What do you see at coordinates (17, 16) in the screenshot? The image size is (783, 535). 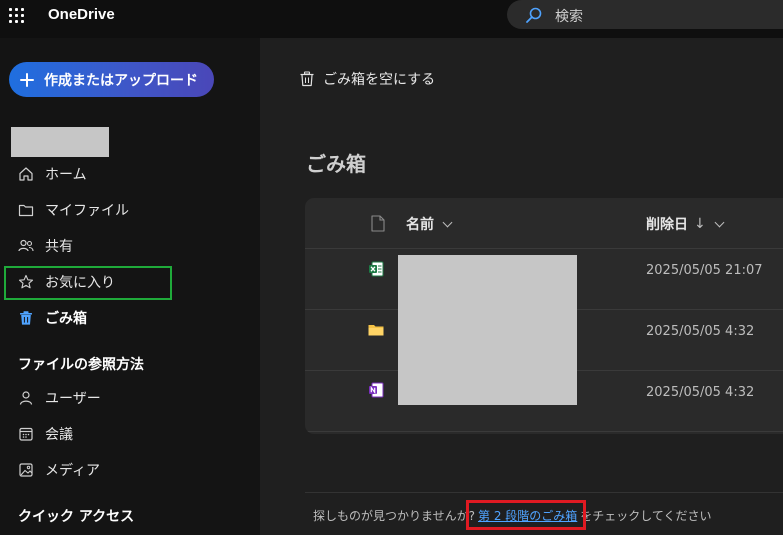 I see `app-launcher-icon` at bounding box center [17, 16].